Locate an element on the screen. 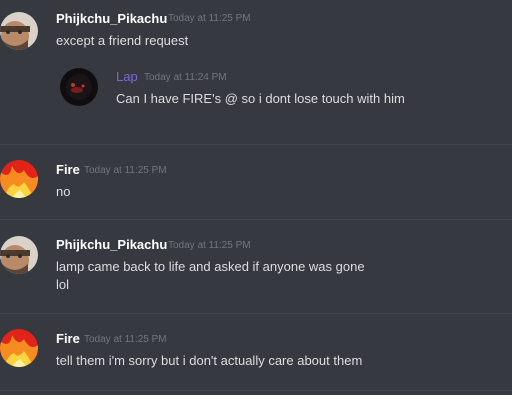 The height and width of the screenshot is (395, 512). quoted-avatar-image is located at coordinates (79, 87).